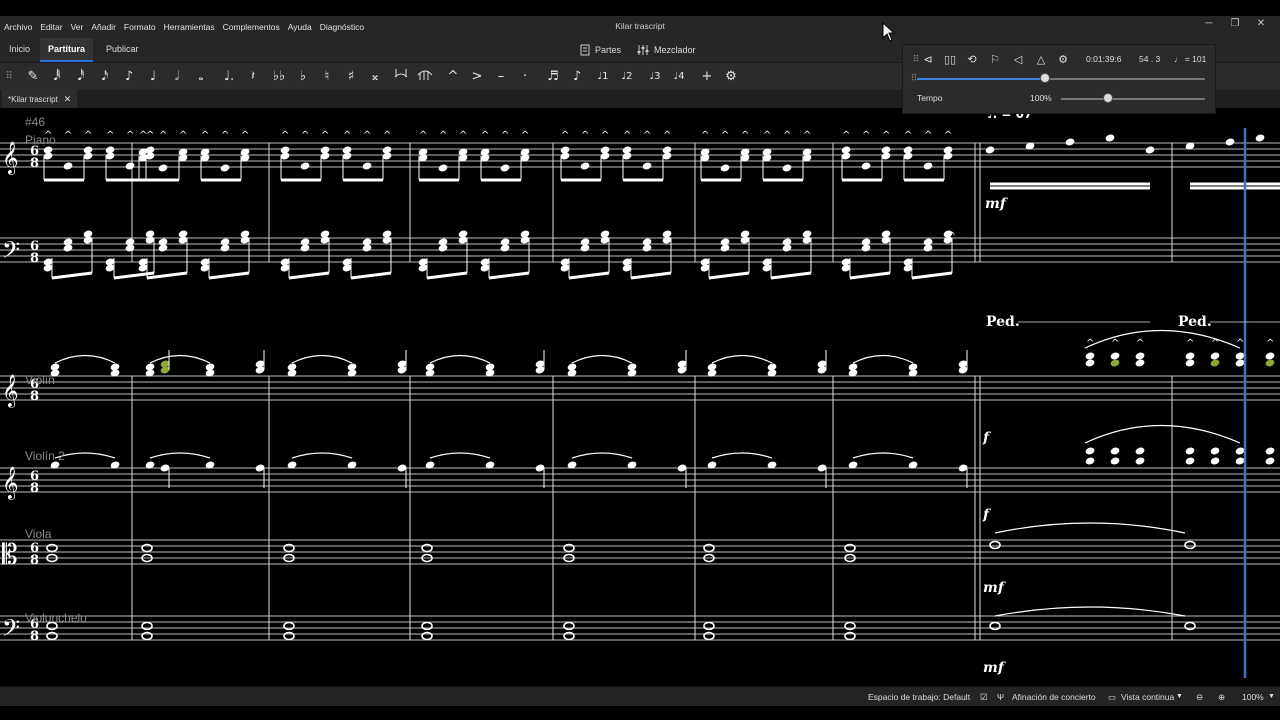 The image size is (1280, 720). What do you see at coordinates (553, 77) in the screenshot?
I see `tuplet-icon: ♬` at bounding box center [553, 77].